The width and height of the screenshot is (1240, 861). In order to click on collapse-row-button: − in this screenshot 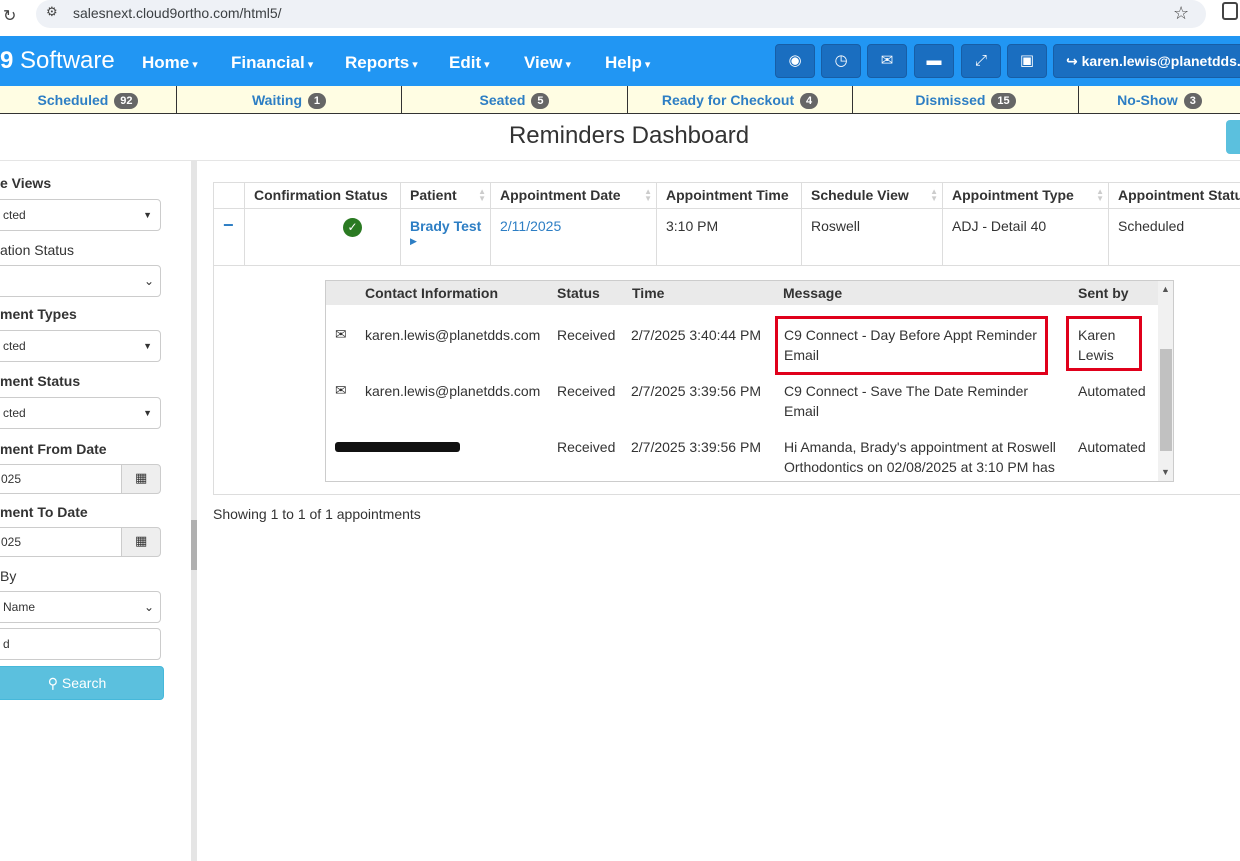, I will do `click(228, 237)`.